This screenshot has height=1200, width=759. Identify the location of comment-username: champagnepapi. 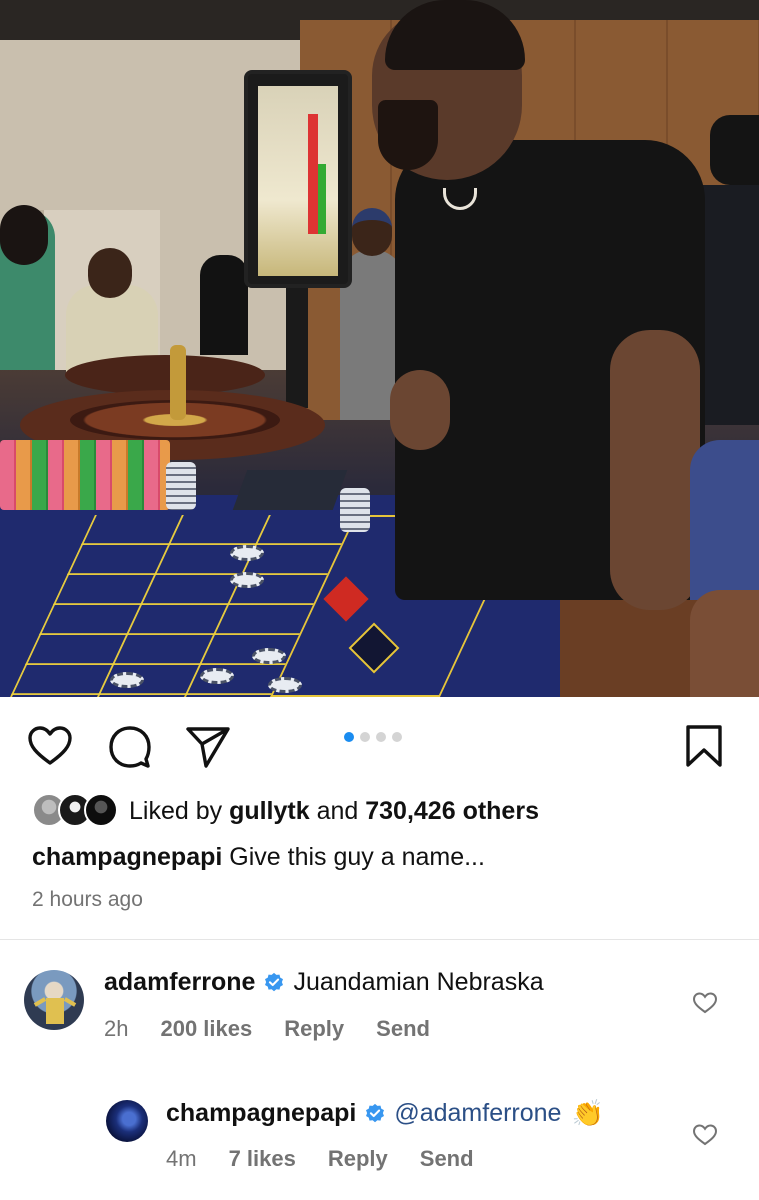
(261, 1113).